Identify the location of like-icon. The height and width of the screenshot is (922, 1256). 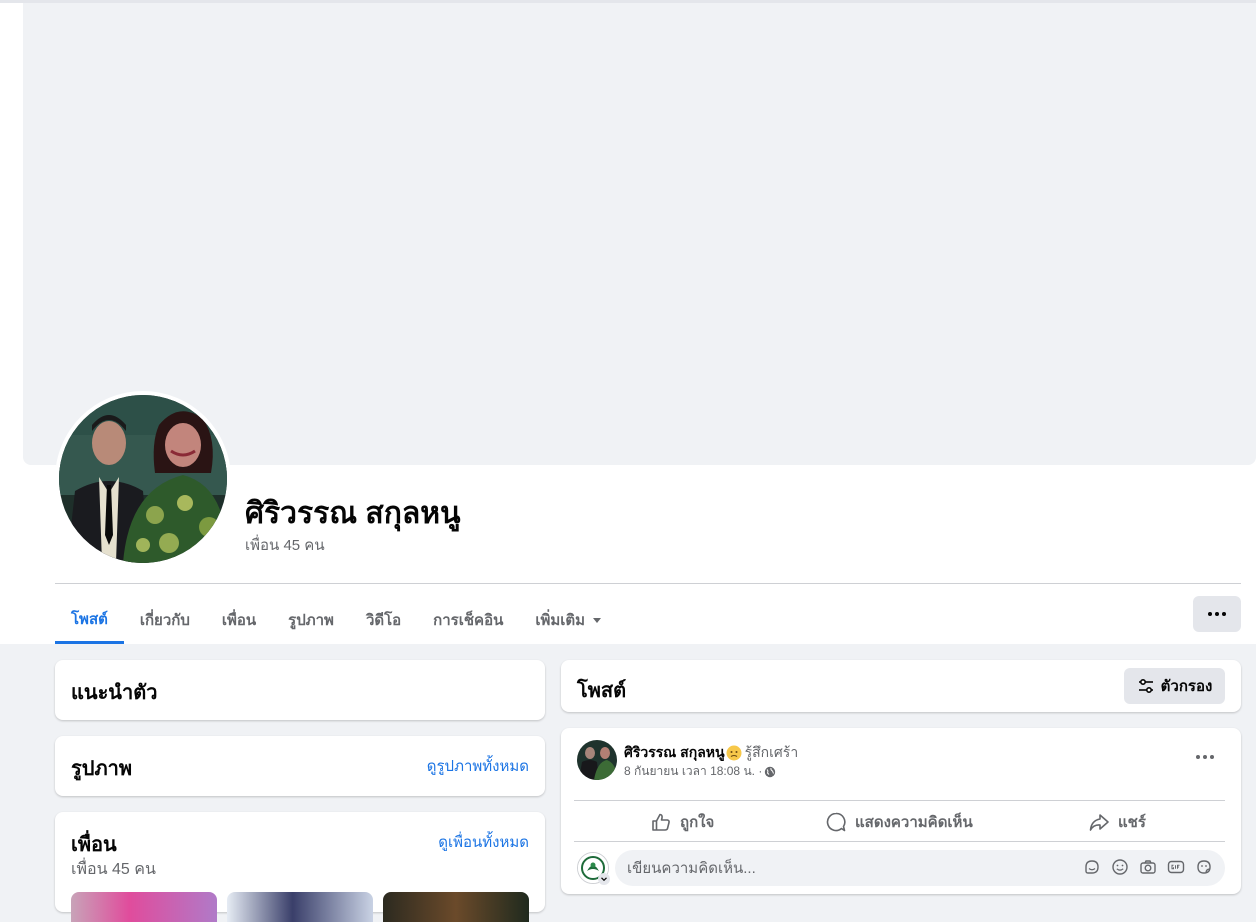
(661, 822).